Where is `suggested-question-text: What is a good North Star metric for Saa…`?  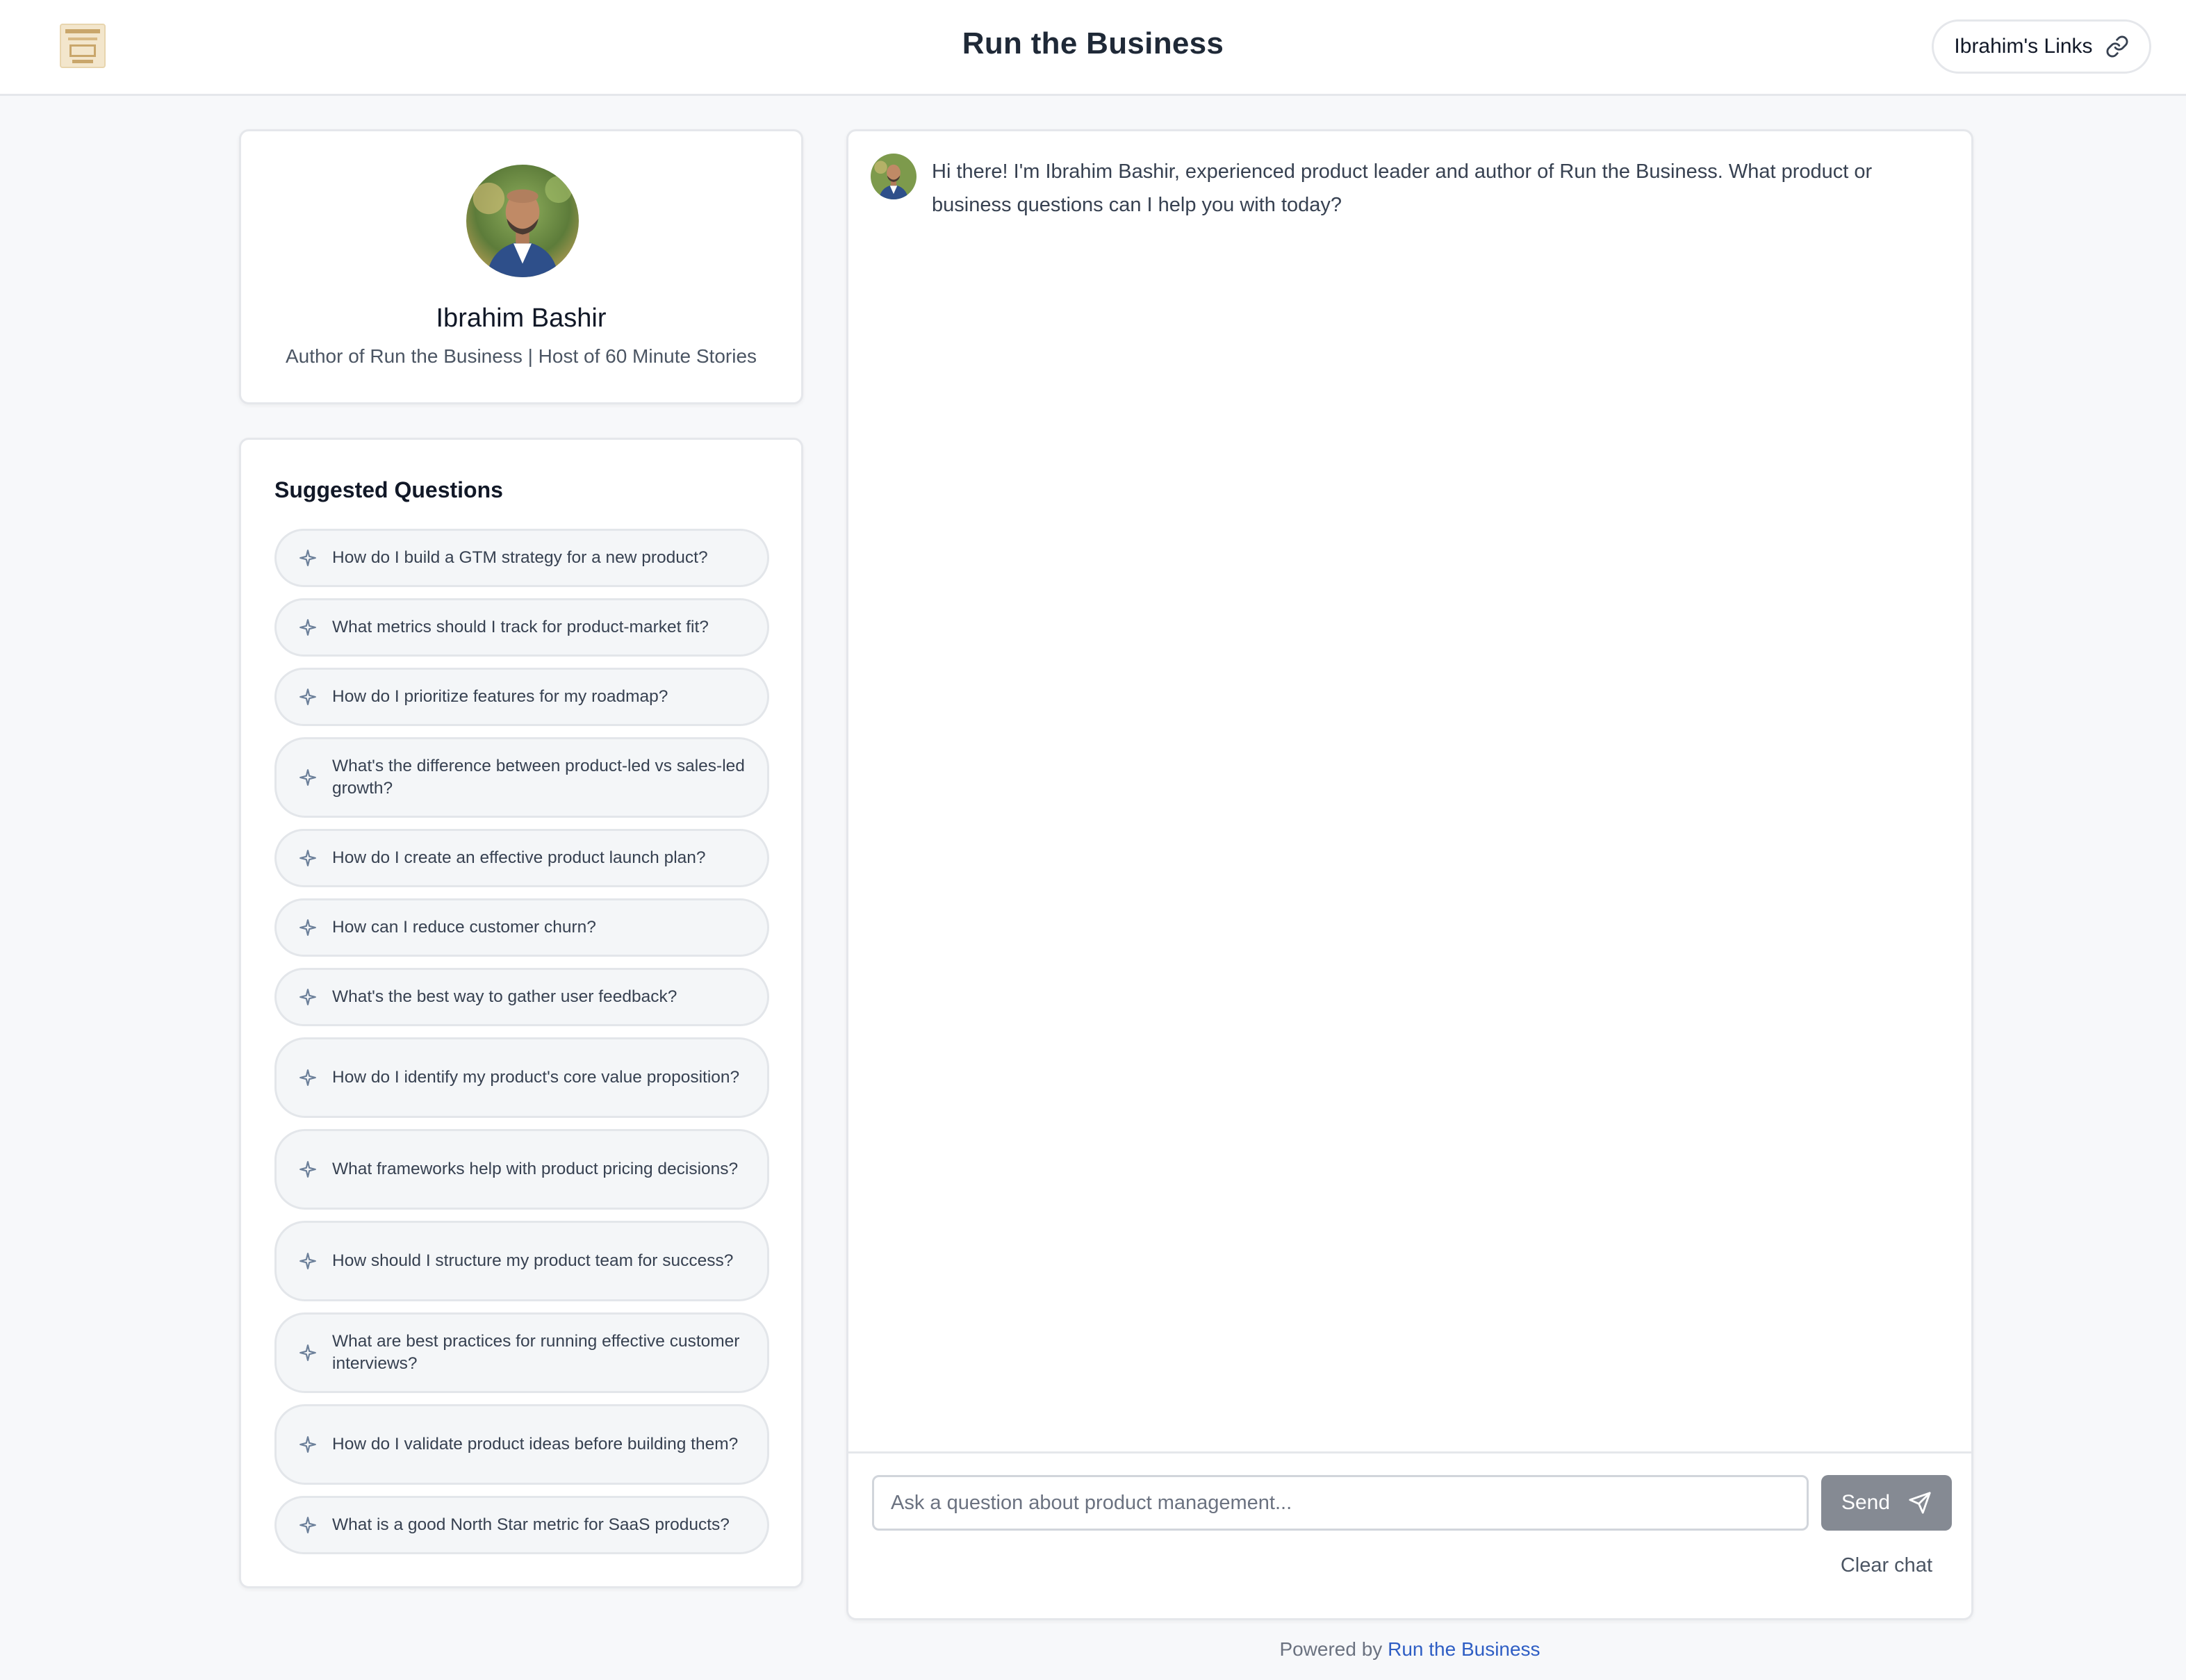 suggested-question-text: What is a good North Star metric for Saa… is located at coordinates (531, 1524).